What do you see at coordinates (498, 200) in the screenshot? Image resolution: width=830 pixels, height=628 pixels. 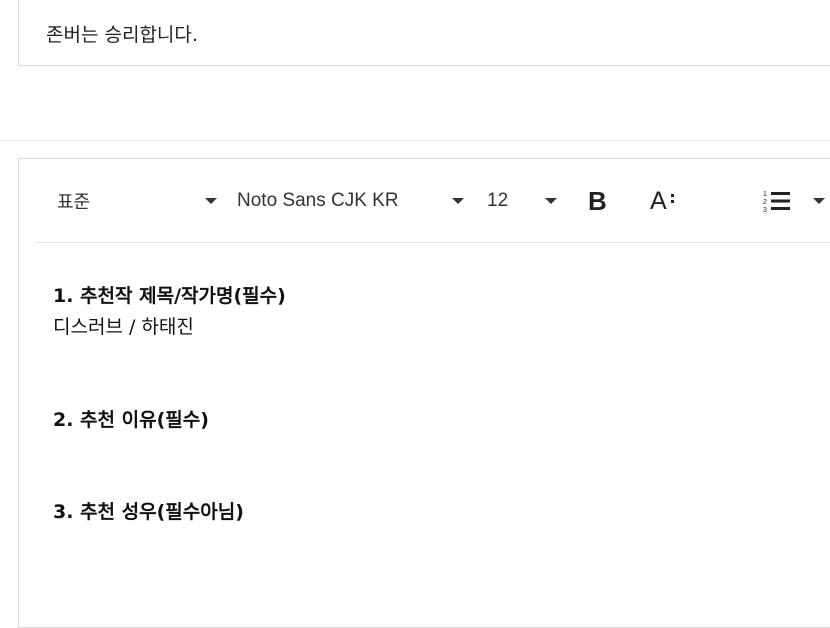 I see `font-size-label: 12` at bounding box center [498, 200].